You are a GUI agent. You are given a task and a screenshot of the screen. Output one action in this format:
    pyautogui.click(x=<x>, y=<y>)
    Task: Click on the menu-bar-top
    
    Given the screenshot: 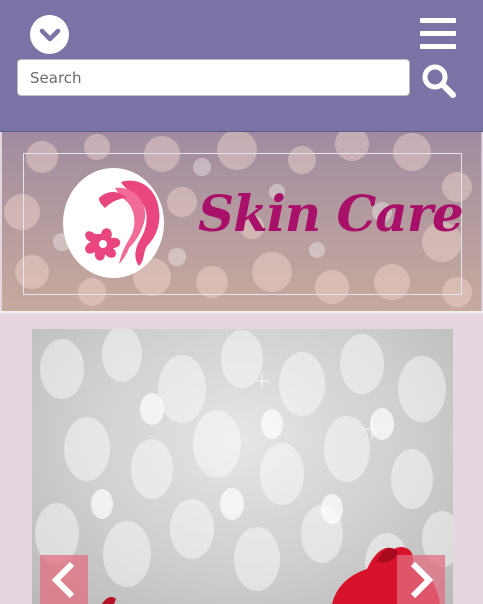 What is the action you would take?
    pyautogui.click(x=438, y=20)
    